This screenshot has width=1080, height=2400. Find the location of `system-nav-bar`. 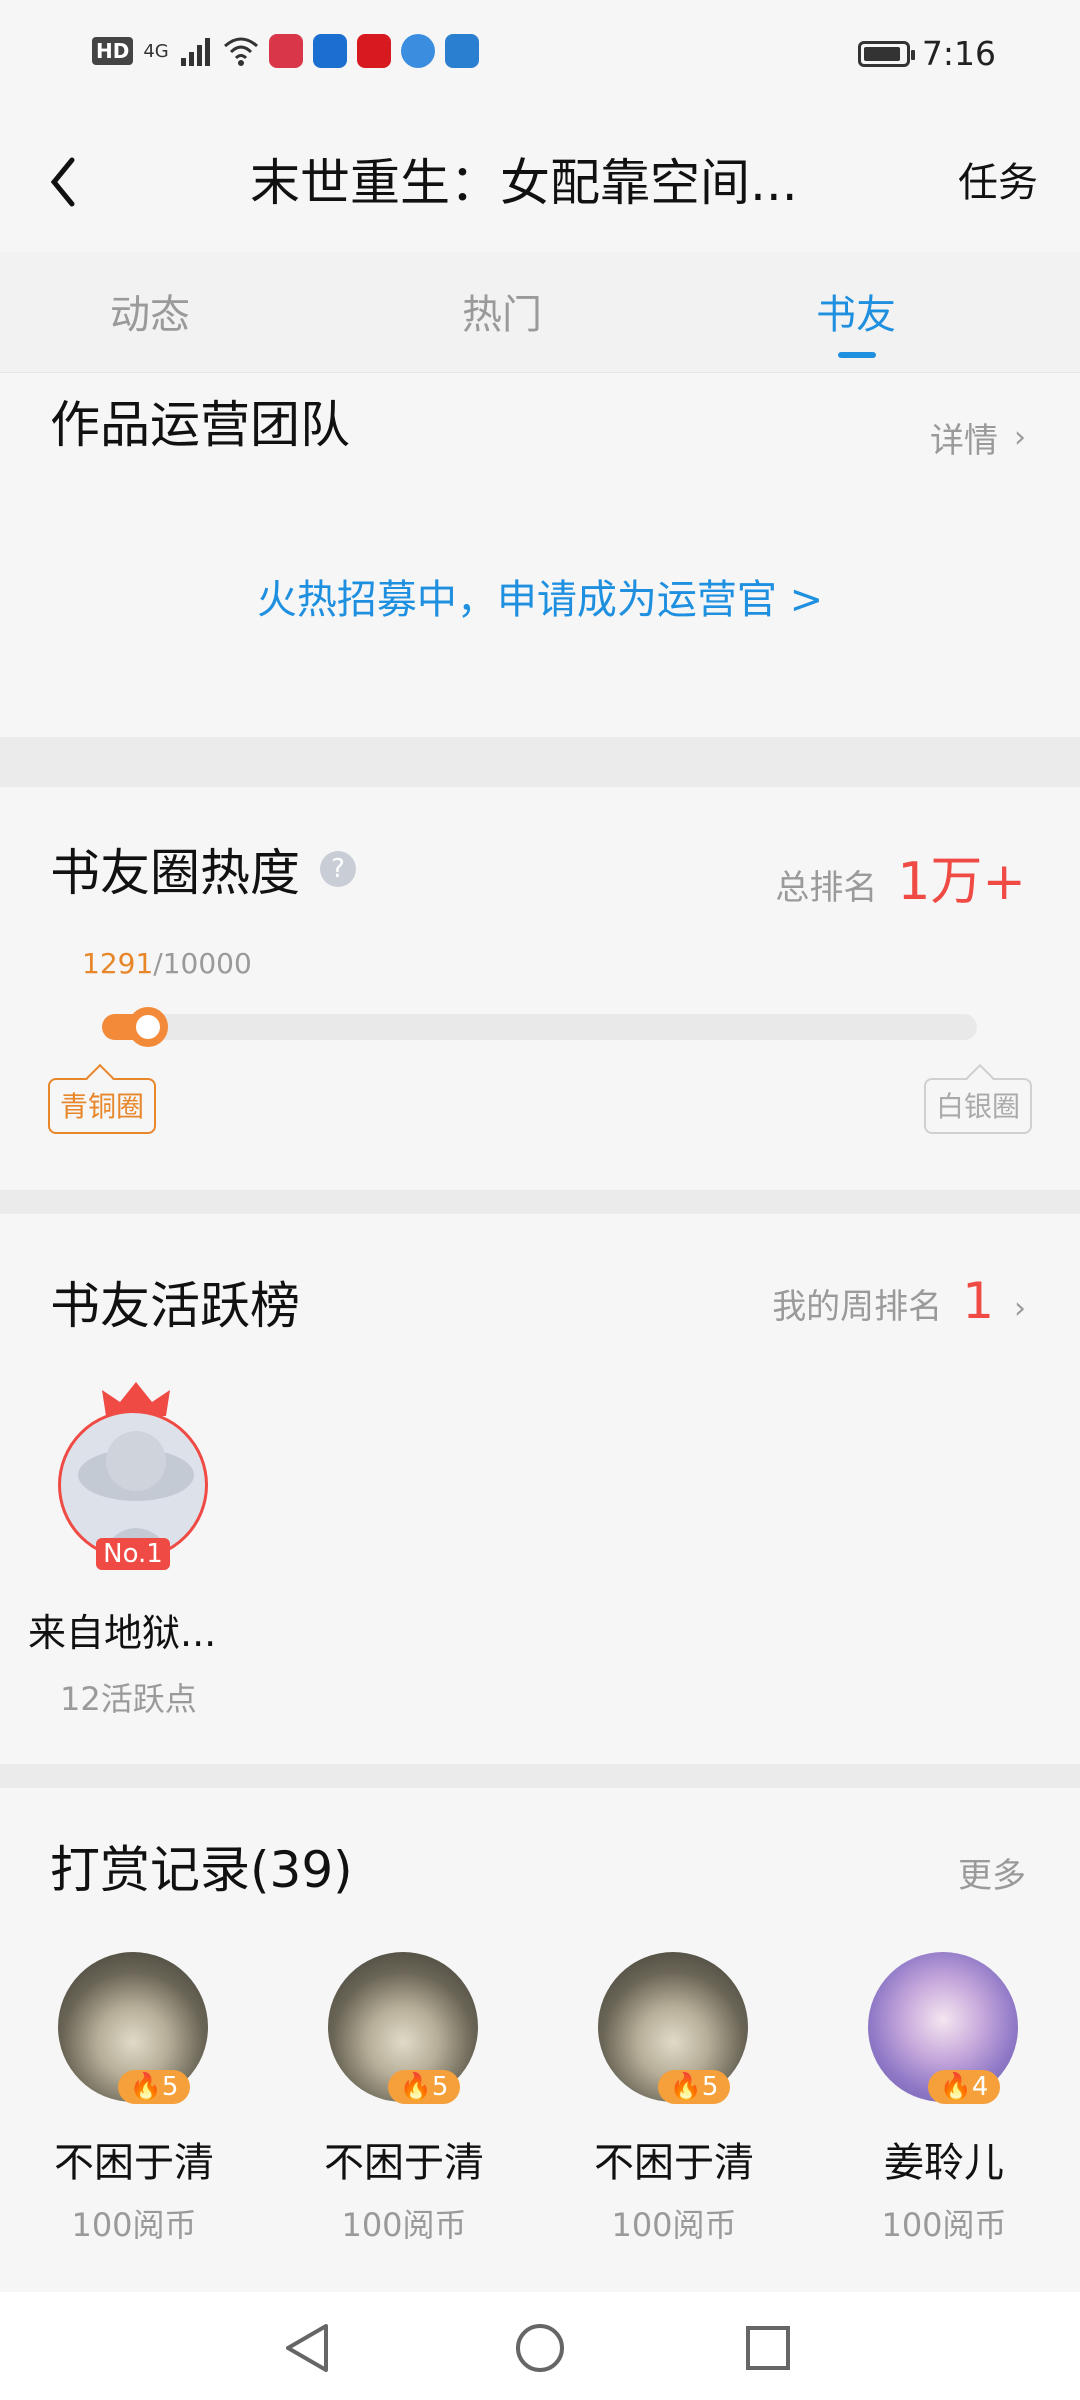

system-nav-bar is located at coordinates (540, 2346).